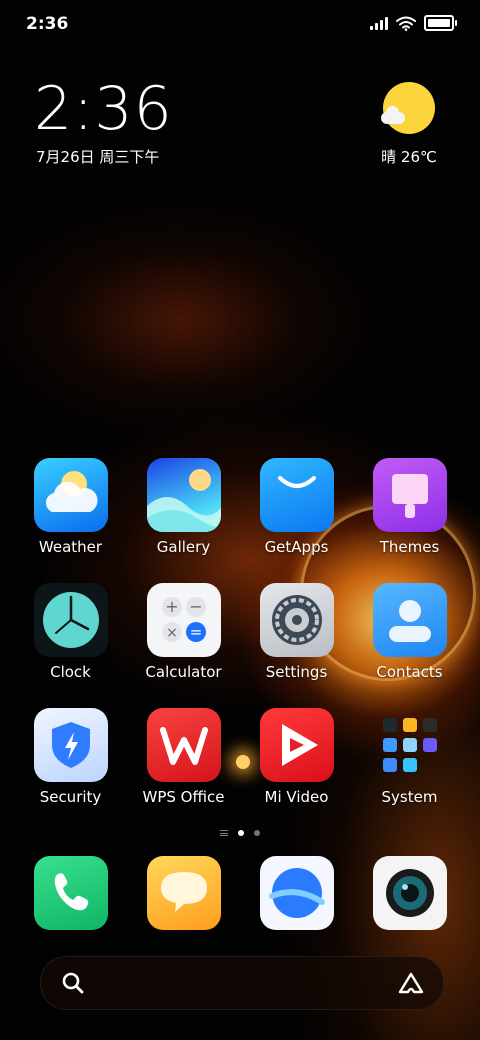 The image size is (480, 1040). I want to click on app-mi-video: Mi Video, so click(296, 770).